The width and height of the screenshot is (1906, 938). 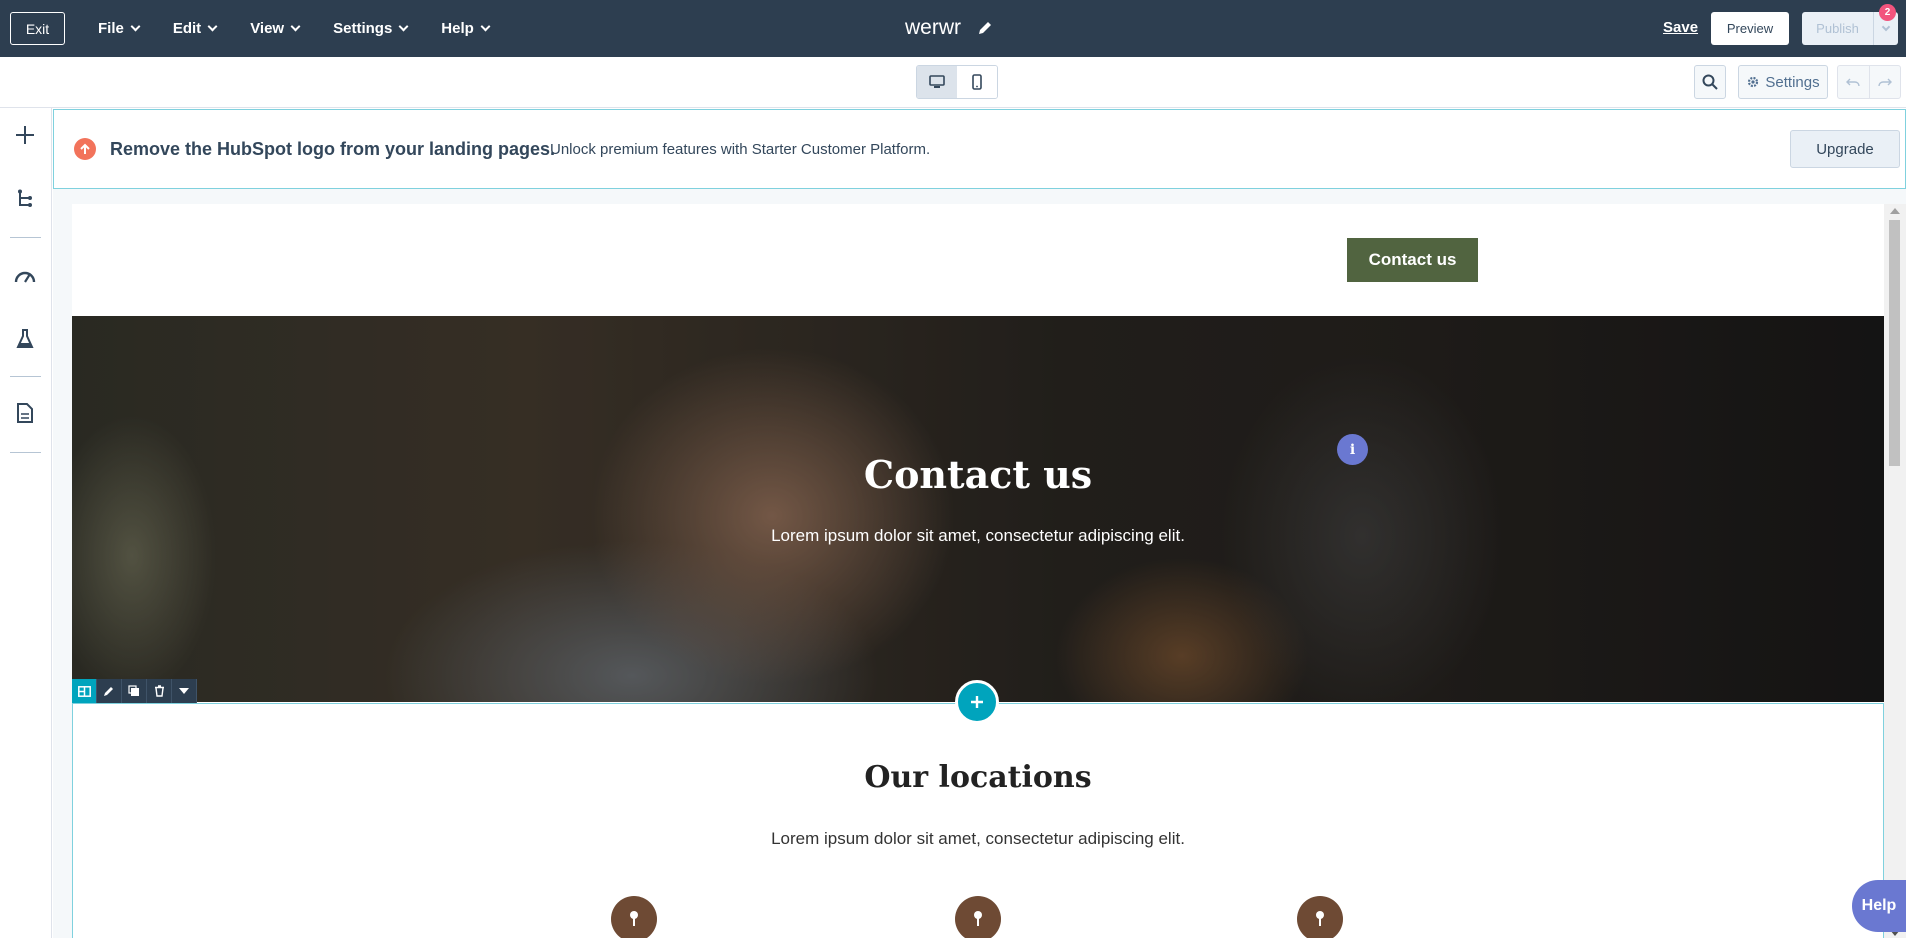 I want to click on save-button: Save, so click(x=1680, y=27).